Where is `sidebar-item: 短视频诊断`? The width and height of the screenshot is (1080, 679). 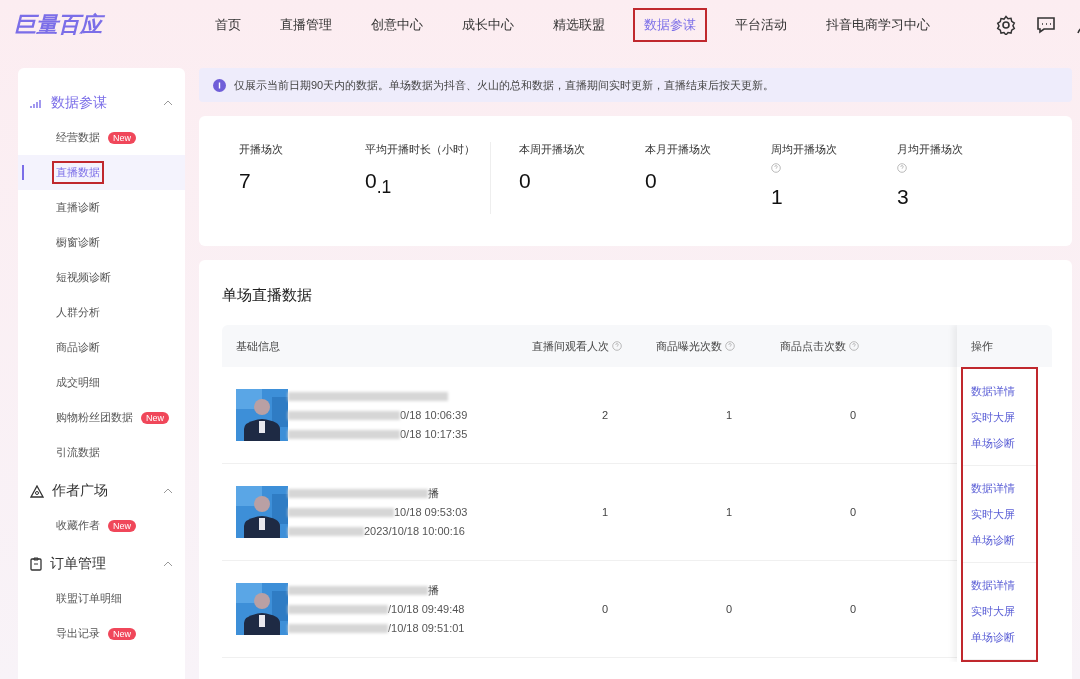 sidebar-item: 短视频诊断 is located at coordinates (101, 277).